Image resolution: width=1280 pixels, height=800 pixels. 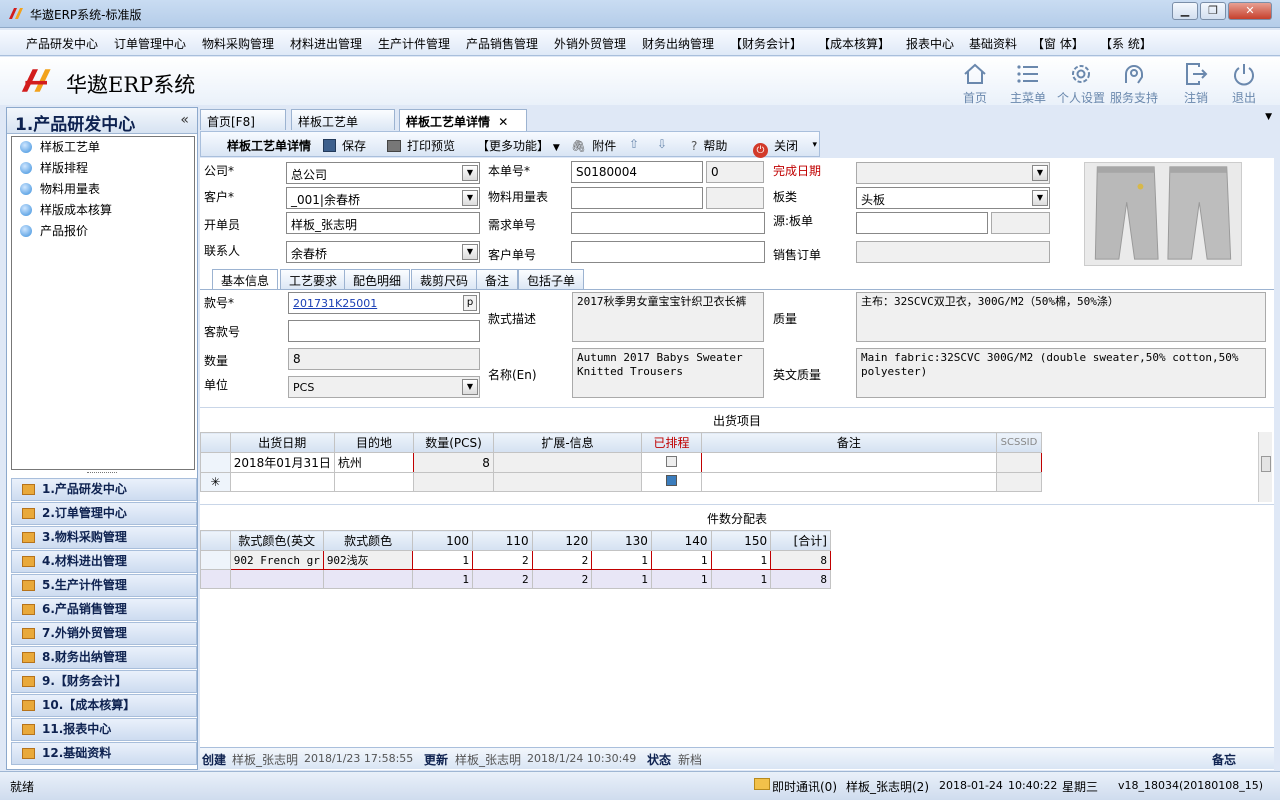 What do you see at coordinates (593, 145) in the screenshot?
I see `attachment-button: 🖇 附件` at bounding box center [593, 145].